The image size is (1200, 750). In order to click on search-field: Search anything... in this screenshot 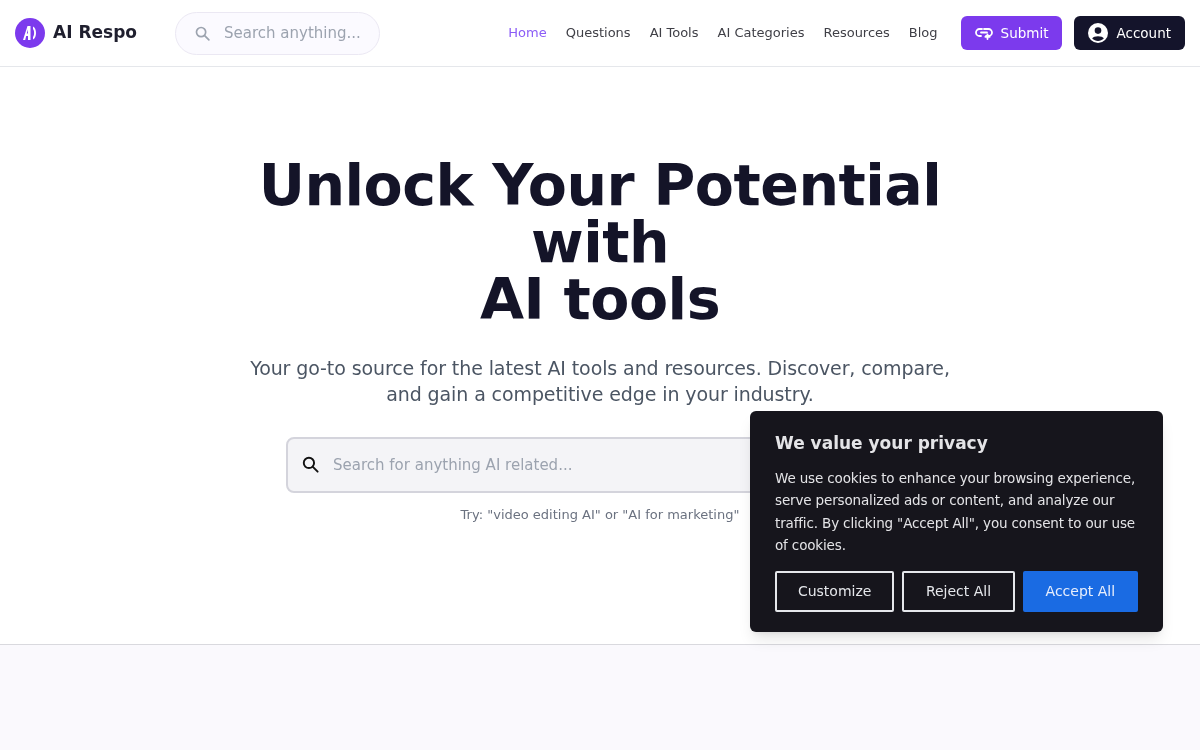, I will do `click(277, 33)`.